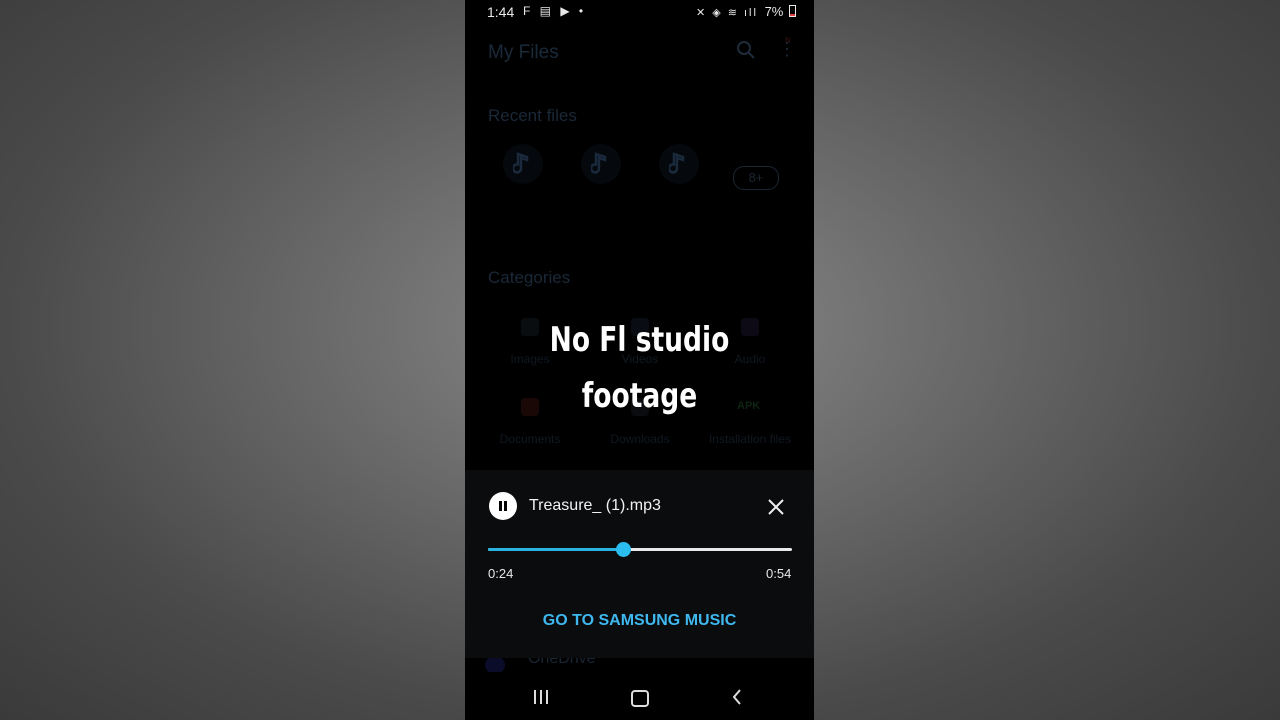 This screenshot has height=720, width=1280. Describe the element at coordinates (776, 507) in the screenshot. I see `close-icon` at that location.